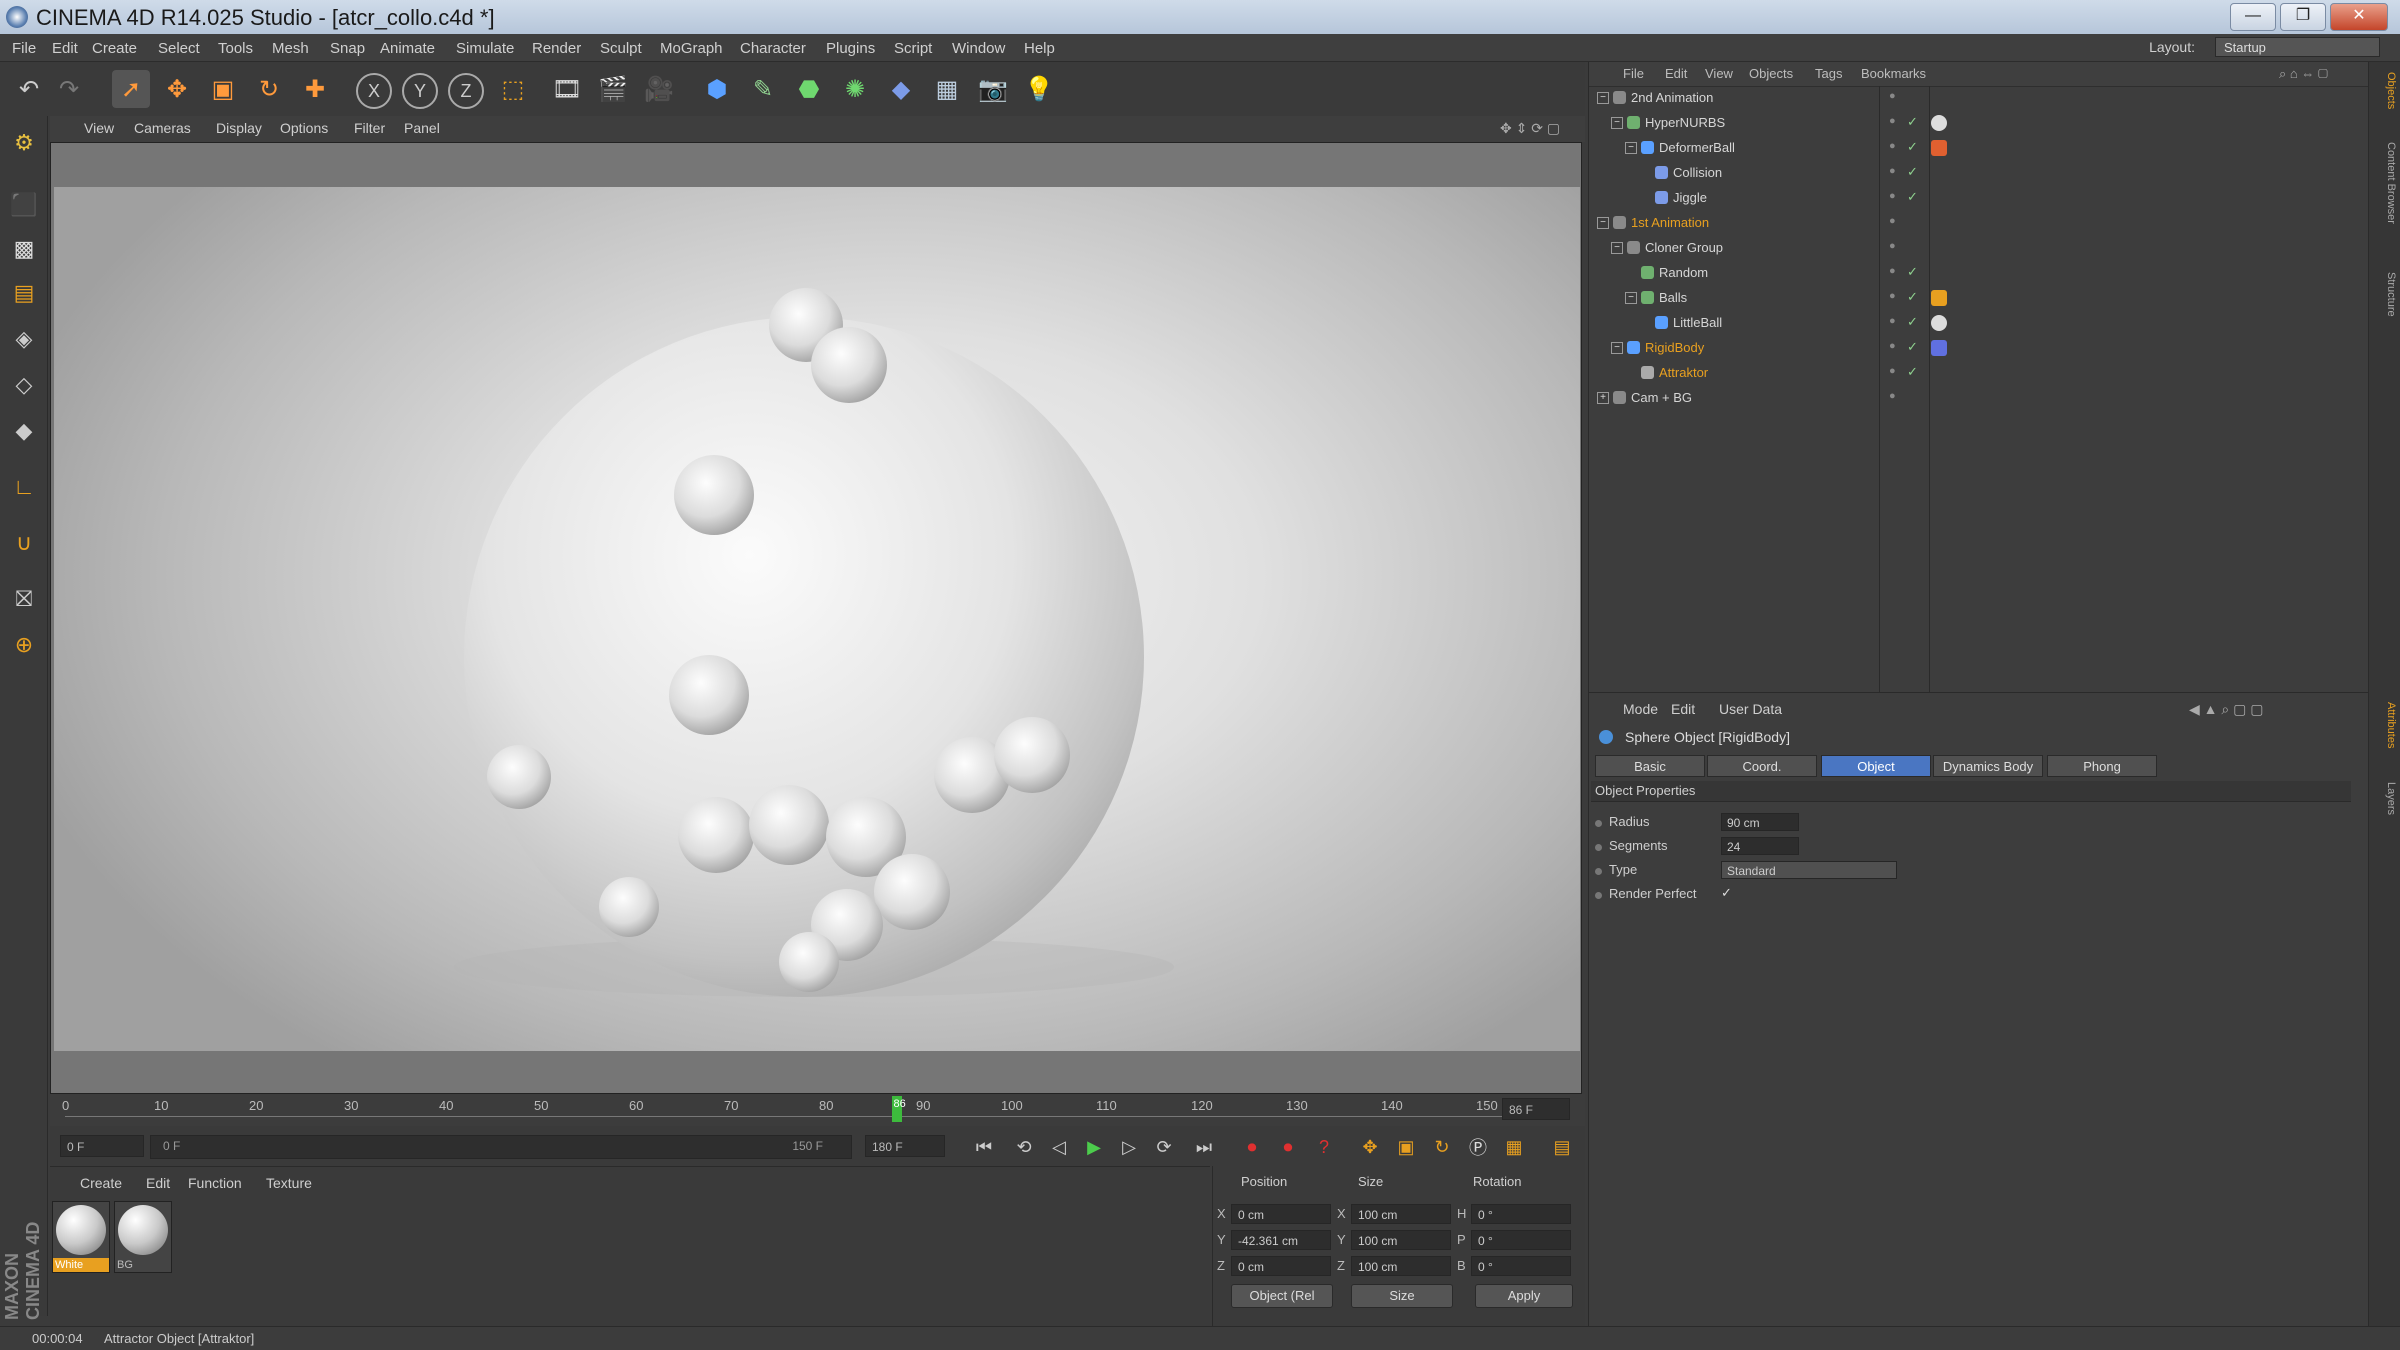 Image resolution: width=2400 pixels, height=1350 pixels. Describe the element at coordinates (1521, 1214) in the screenshot. I see `rot-h-field: 0 °` at that location.